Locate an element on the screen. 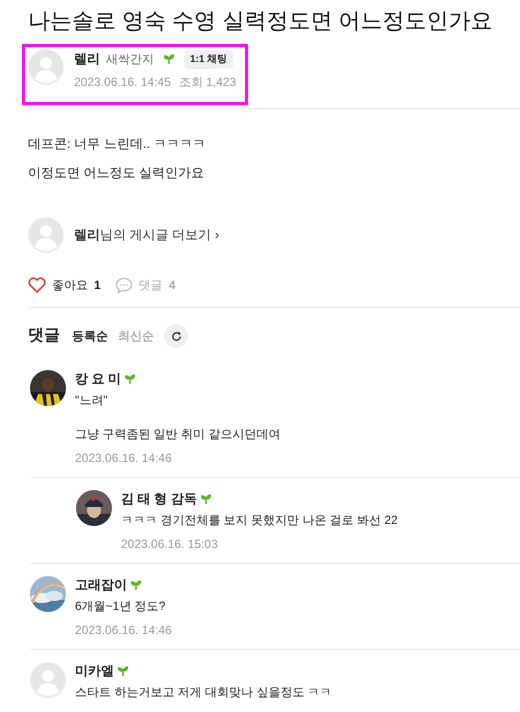 This screenshot has height=712, width=520. more-posts-link: 렐리 님의 게시글 더보기 › is located at coordinates (147, 235).